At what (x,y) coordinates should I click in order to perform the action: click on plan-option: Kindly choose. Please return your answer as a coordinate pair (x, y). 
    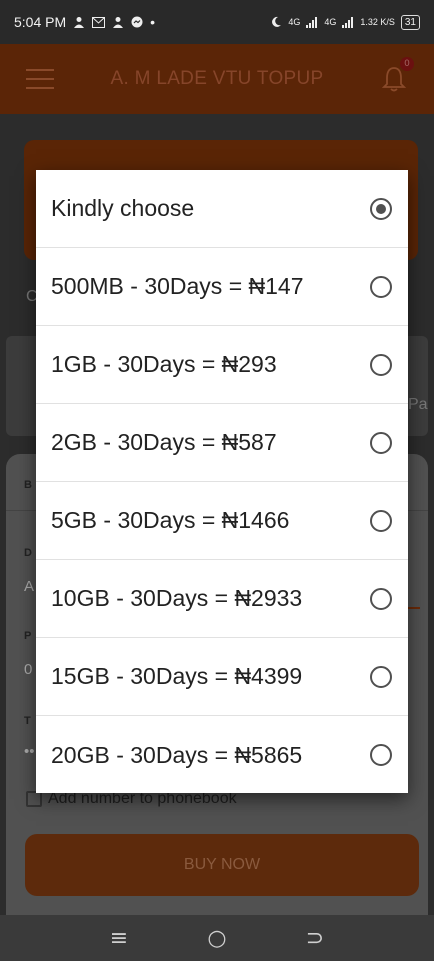
    Looking at the image, I should click on (222, 209).